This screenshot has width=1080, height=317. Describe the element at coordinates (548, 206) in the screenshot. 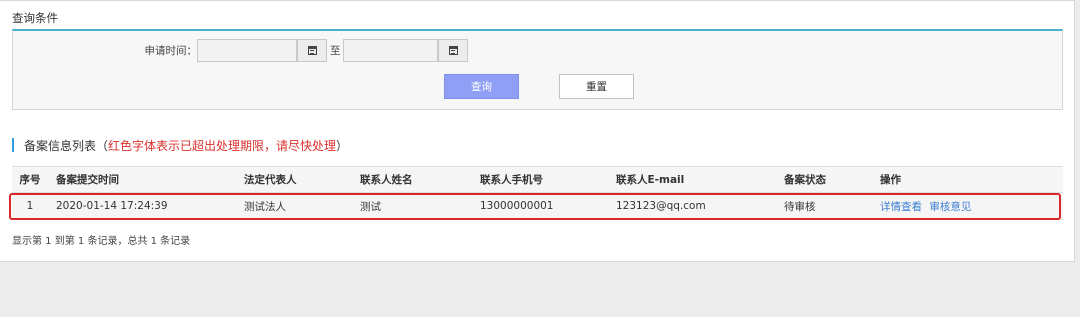

I see `row-phone: 13000000001` at that location.